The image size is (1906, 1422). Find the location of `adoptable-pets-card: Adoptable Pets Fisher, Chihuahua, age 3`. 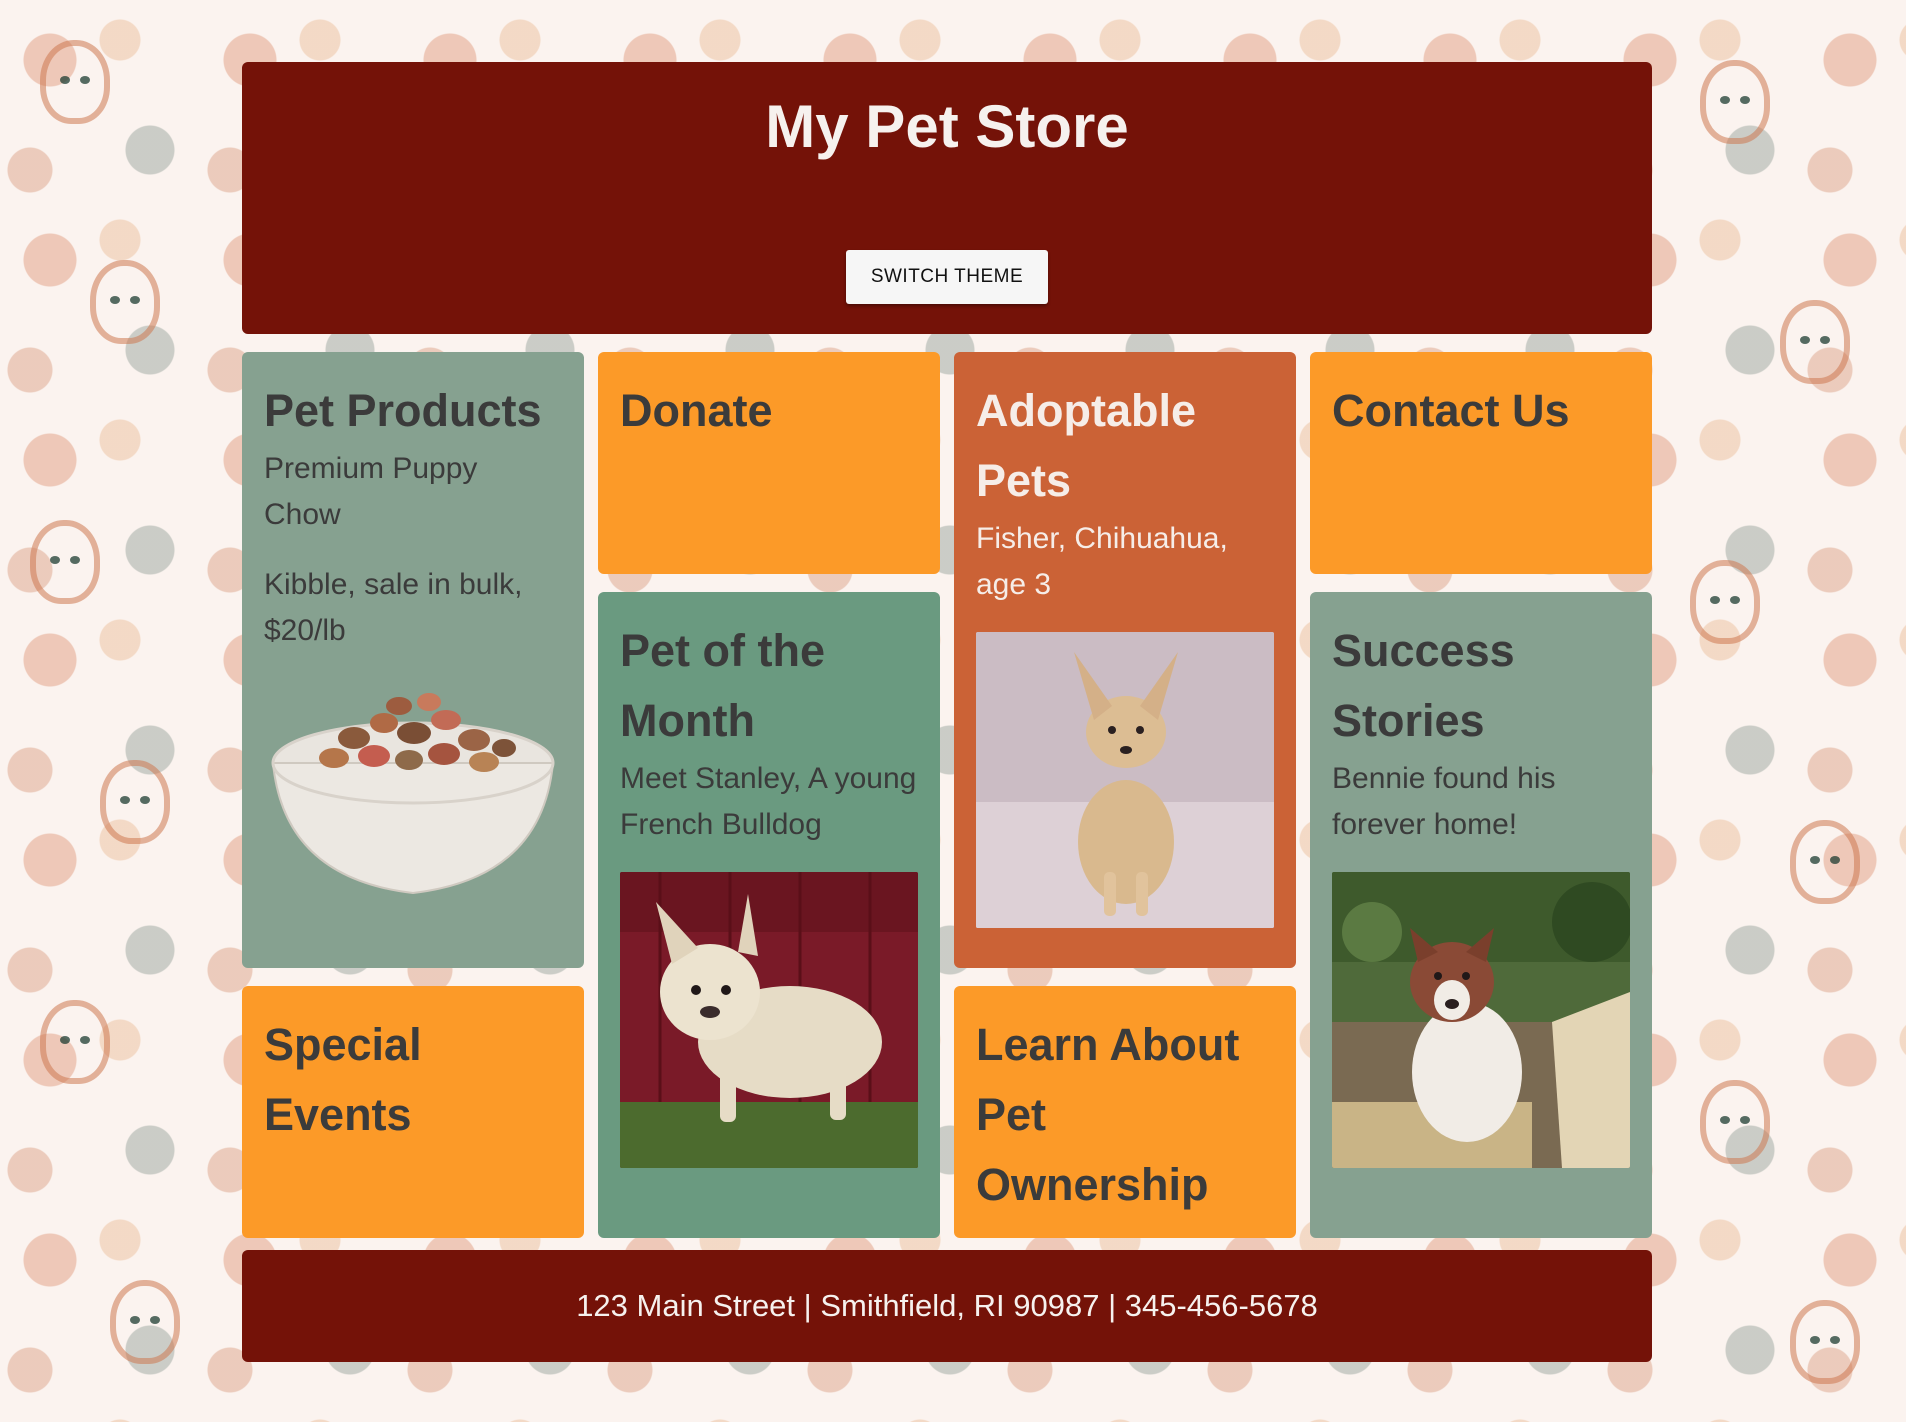

adoptable-pets-card: Adoptable Pets Fisher, Chihuahua, age 3 is located at coordinates (1125, 660).